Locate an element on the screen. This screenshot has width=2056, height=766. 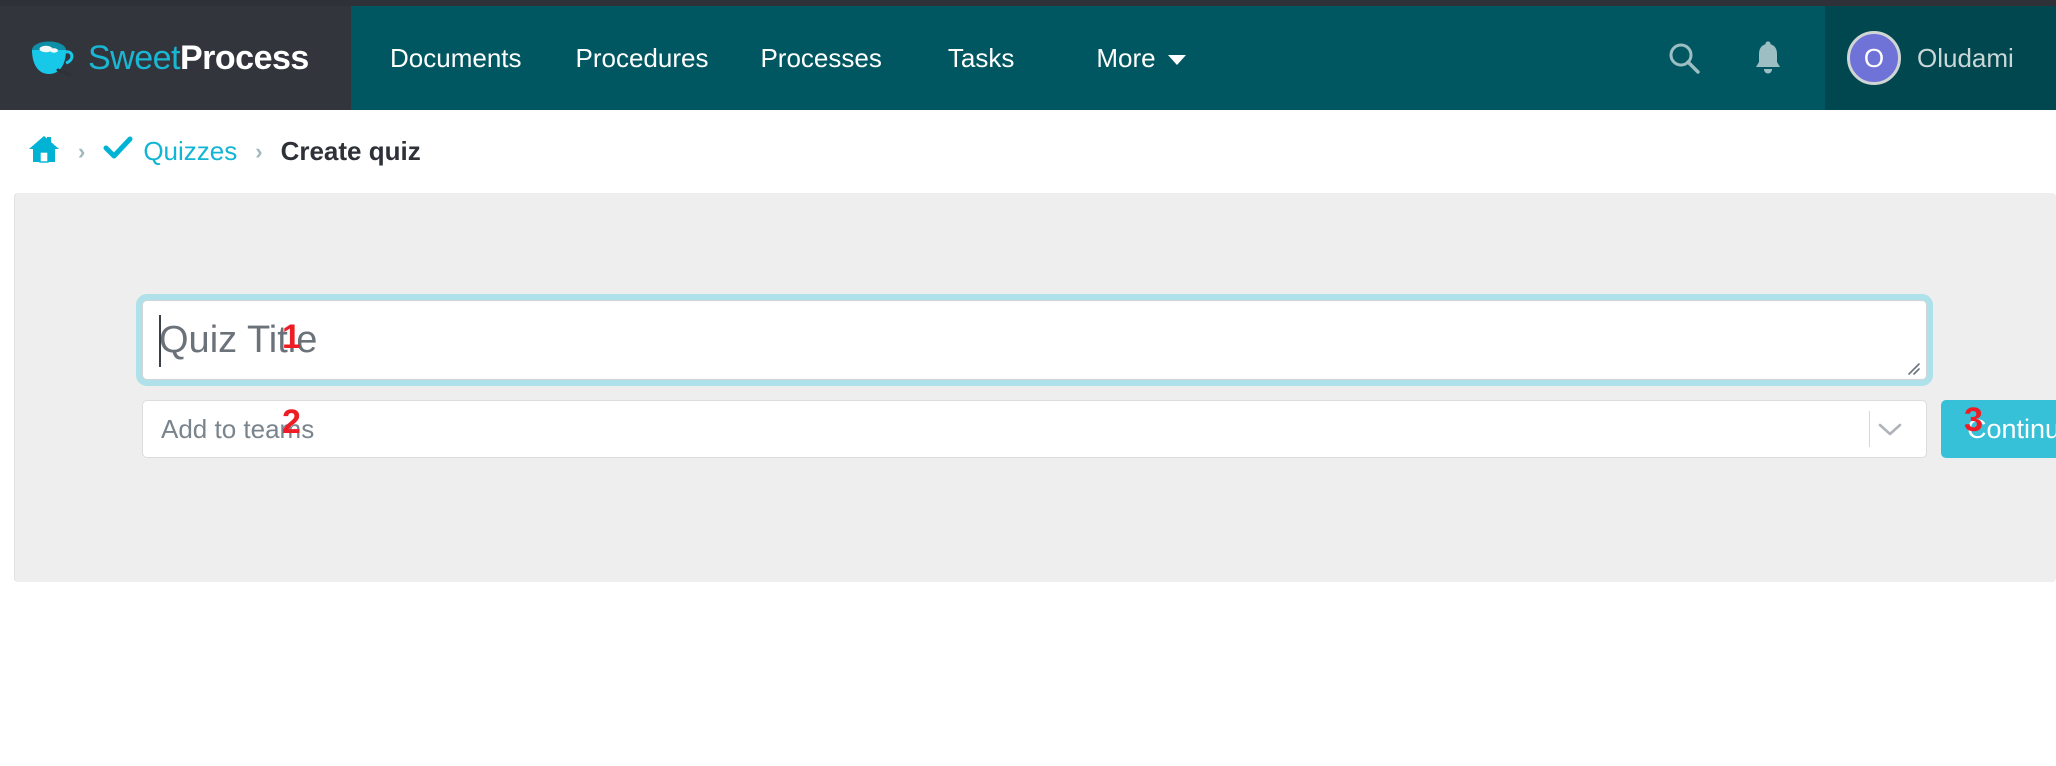
annotation-marker-3: 3 is located at coordinates (1973, 420).